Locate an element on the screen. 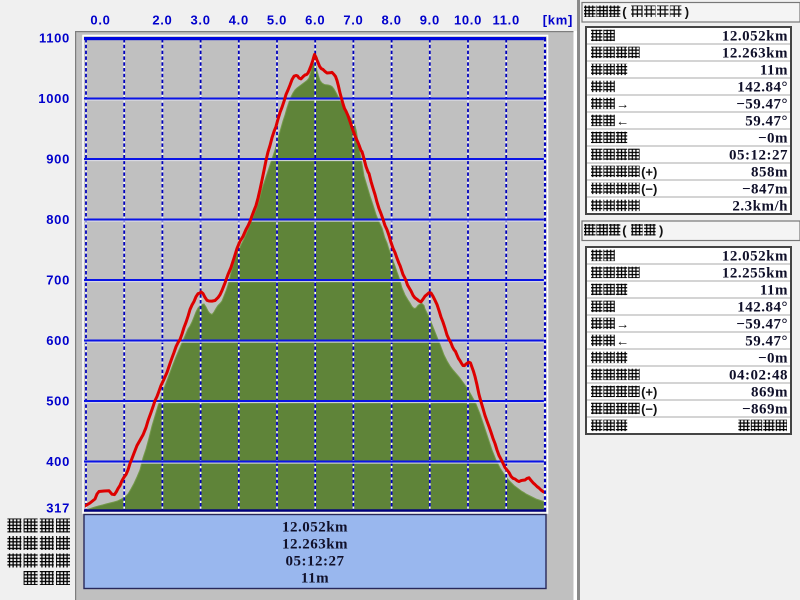 This screenshot has width=800, height=600. svg-text: 6.0 is located at coordinates (315, 20).